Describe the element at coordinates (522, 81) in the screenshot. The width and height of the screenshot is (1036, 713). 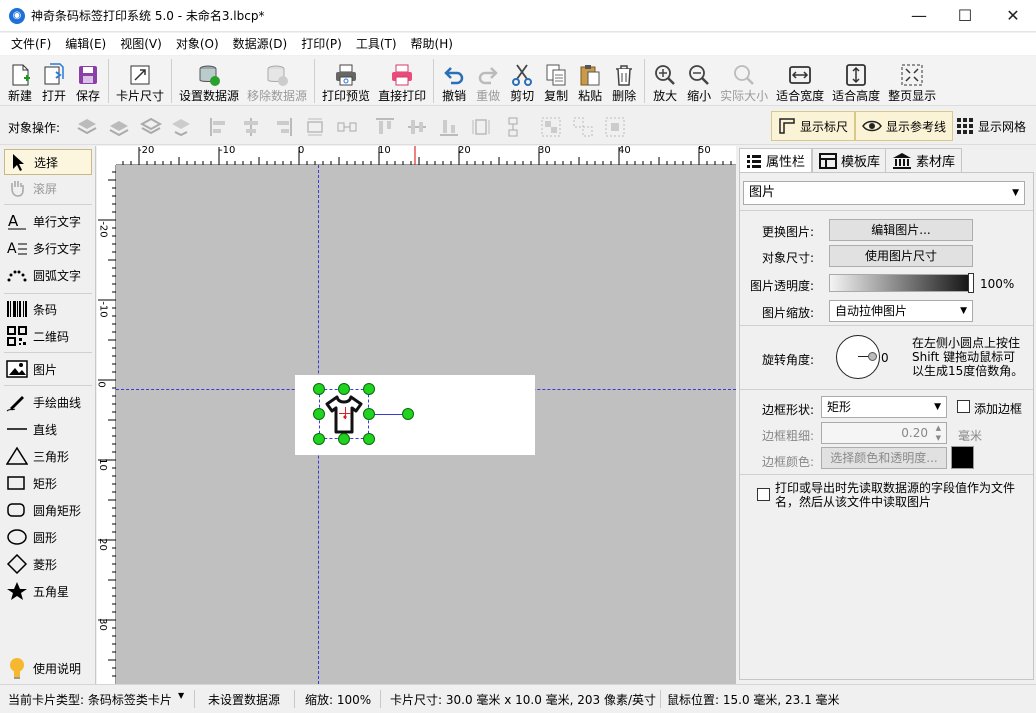
I see `cut-button: 剪切` at that location.